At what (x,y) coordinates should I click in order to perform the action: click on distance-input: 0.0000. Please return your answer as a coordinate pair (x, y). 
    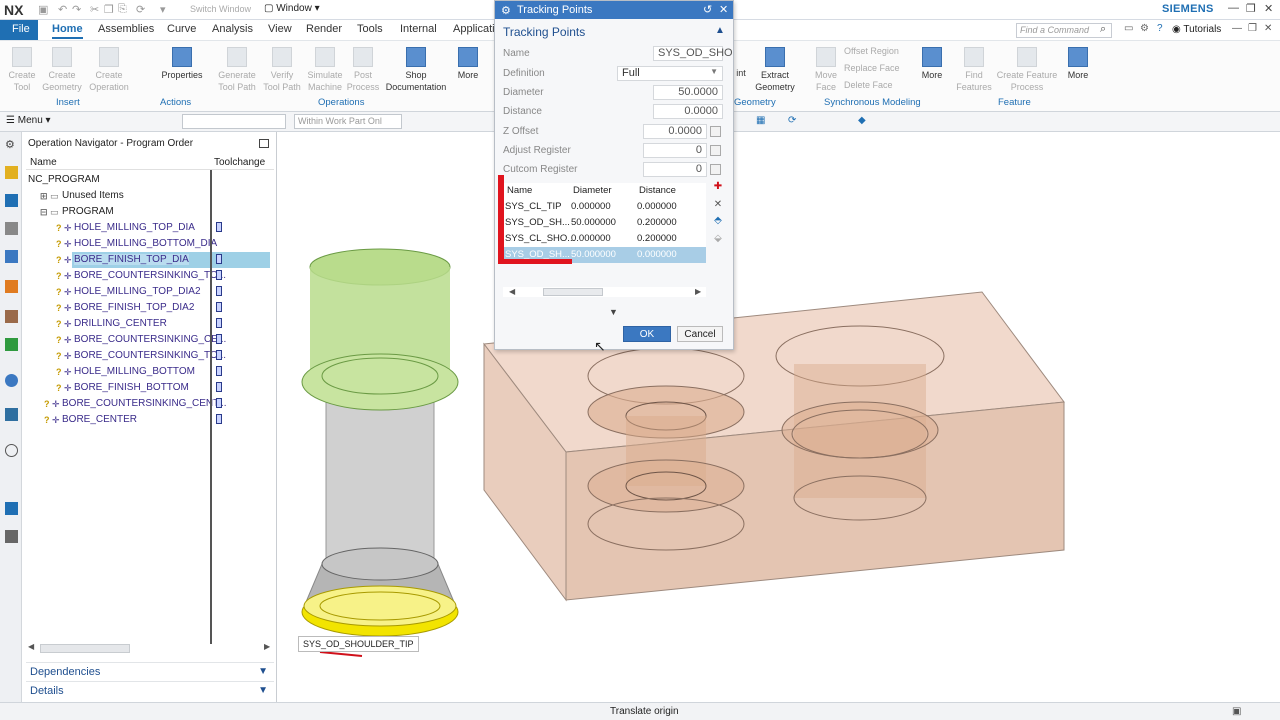
    Looking at the image, I should click on (688, 111).